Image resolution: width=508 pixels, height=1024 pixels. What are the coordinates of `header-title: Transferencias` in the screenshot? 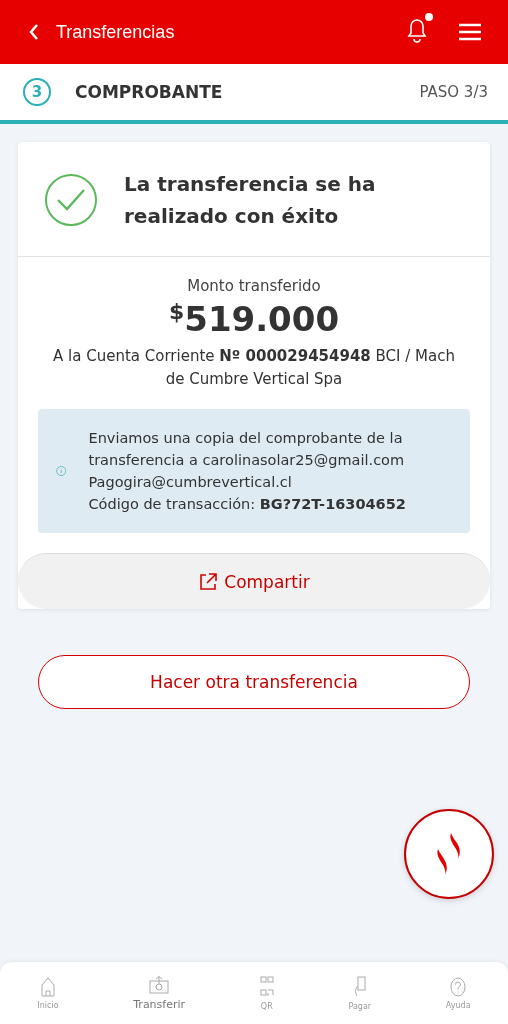 It's located at (115, 32).